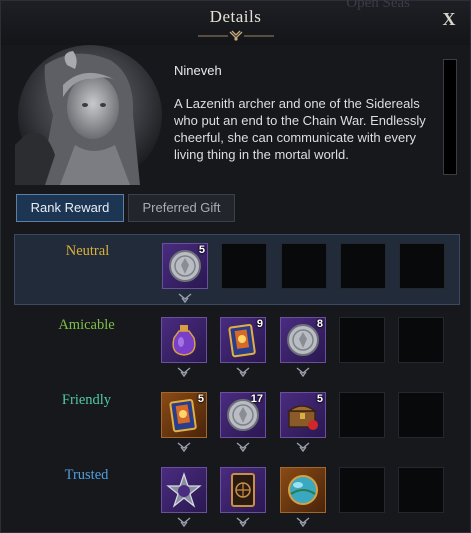 The width and height of the screenshot is (471, 533). I want to click on reward-slot: 8, so click(303, 340).